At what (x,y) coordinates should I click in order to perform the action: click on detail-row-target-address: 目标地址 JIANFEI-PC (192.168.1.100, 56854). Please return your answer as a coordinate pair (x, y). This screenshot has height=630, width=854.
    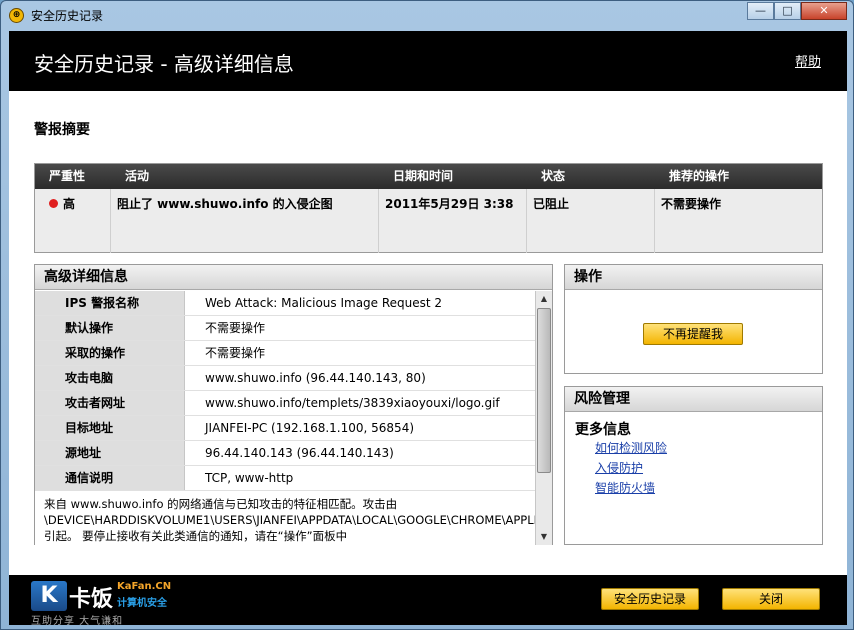
    Looking at the image, I should click on (285, 428).